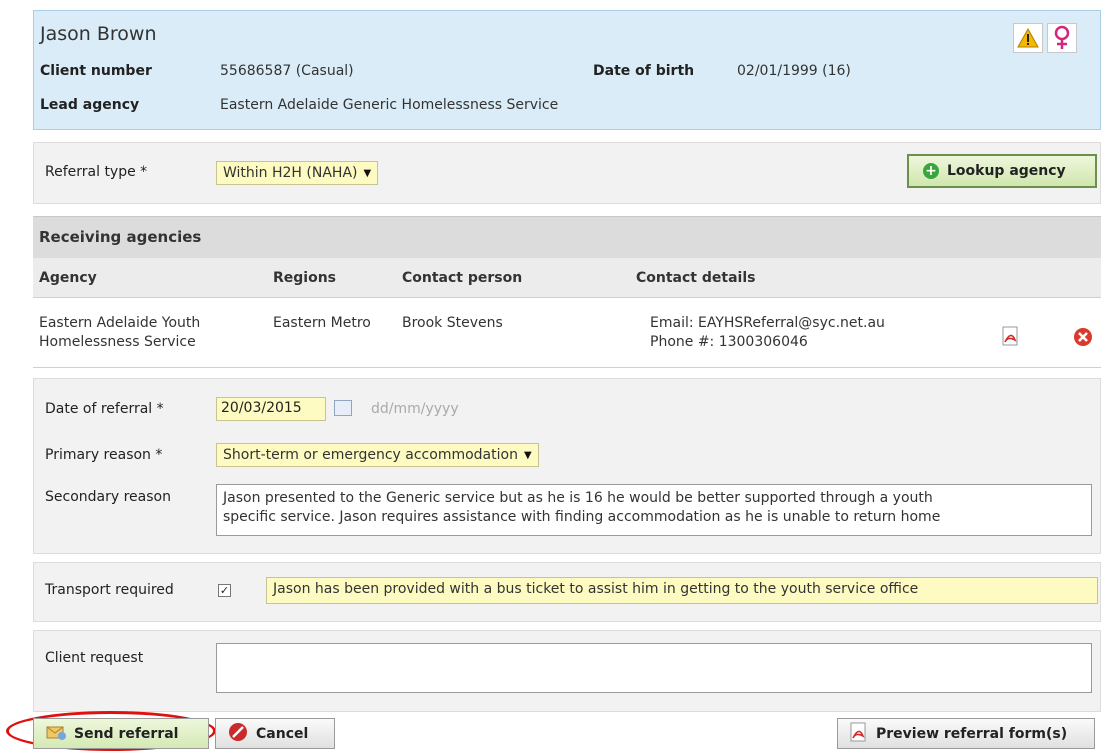 The height and width of the screenshot is (751, 1101). I want to click on agency-region: Eastern Metro, so click(322, 323).